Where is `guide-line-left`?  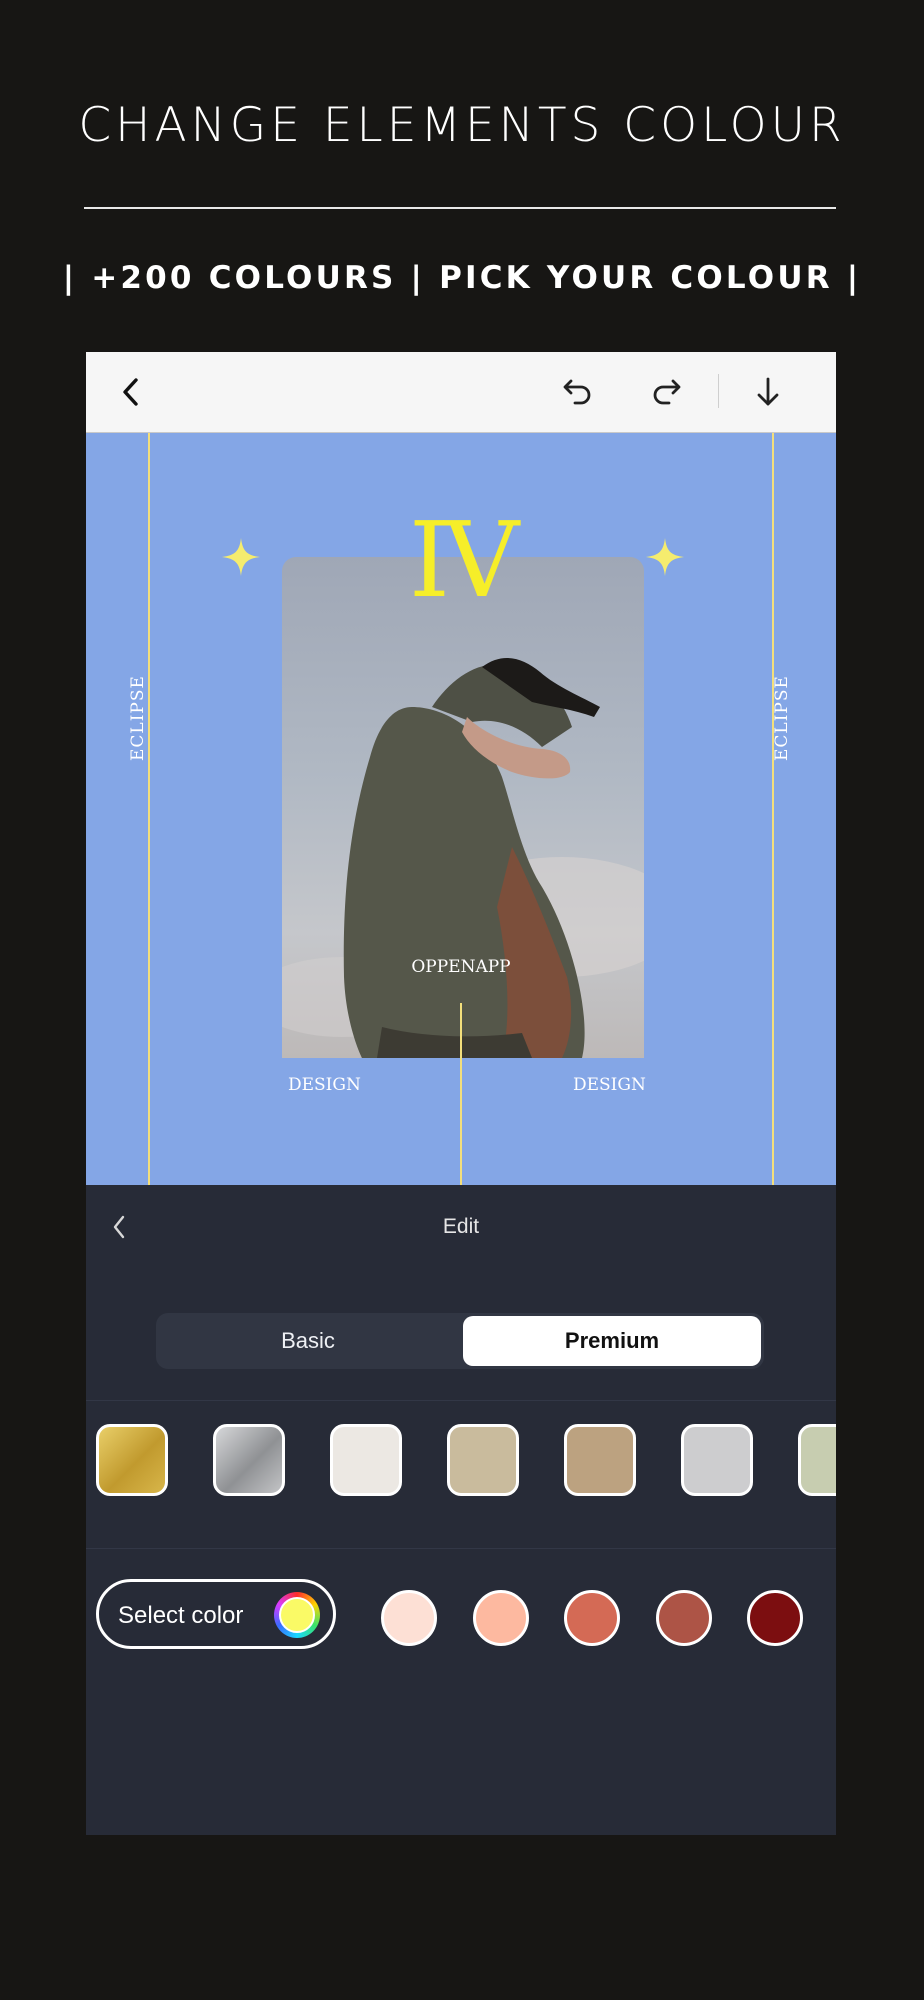 guide-line-left is located at coordinates (149, 809).